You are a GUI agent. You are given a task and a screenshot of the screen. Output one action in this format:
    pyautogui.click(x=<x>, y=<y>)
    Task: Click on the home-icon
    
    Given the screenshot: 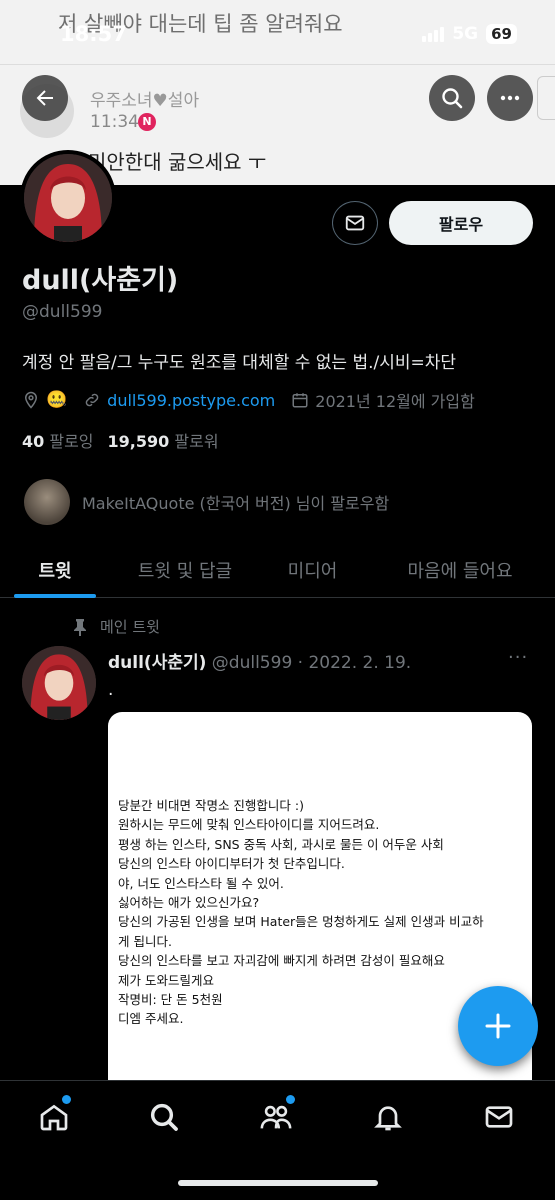 What is the action you would take?
    pyautogui.click(x=54, y=1117)
    